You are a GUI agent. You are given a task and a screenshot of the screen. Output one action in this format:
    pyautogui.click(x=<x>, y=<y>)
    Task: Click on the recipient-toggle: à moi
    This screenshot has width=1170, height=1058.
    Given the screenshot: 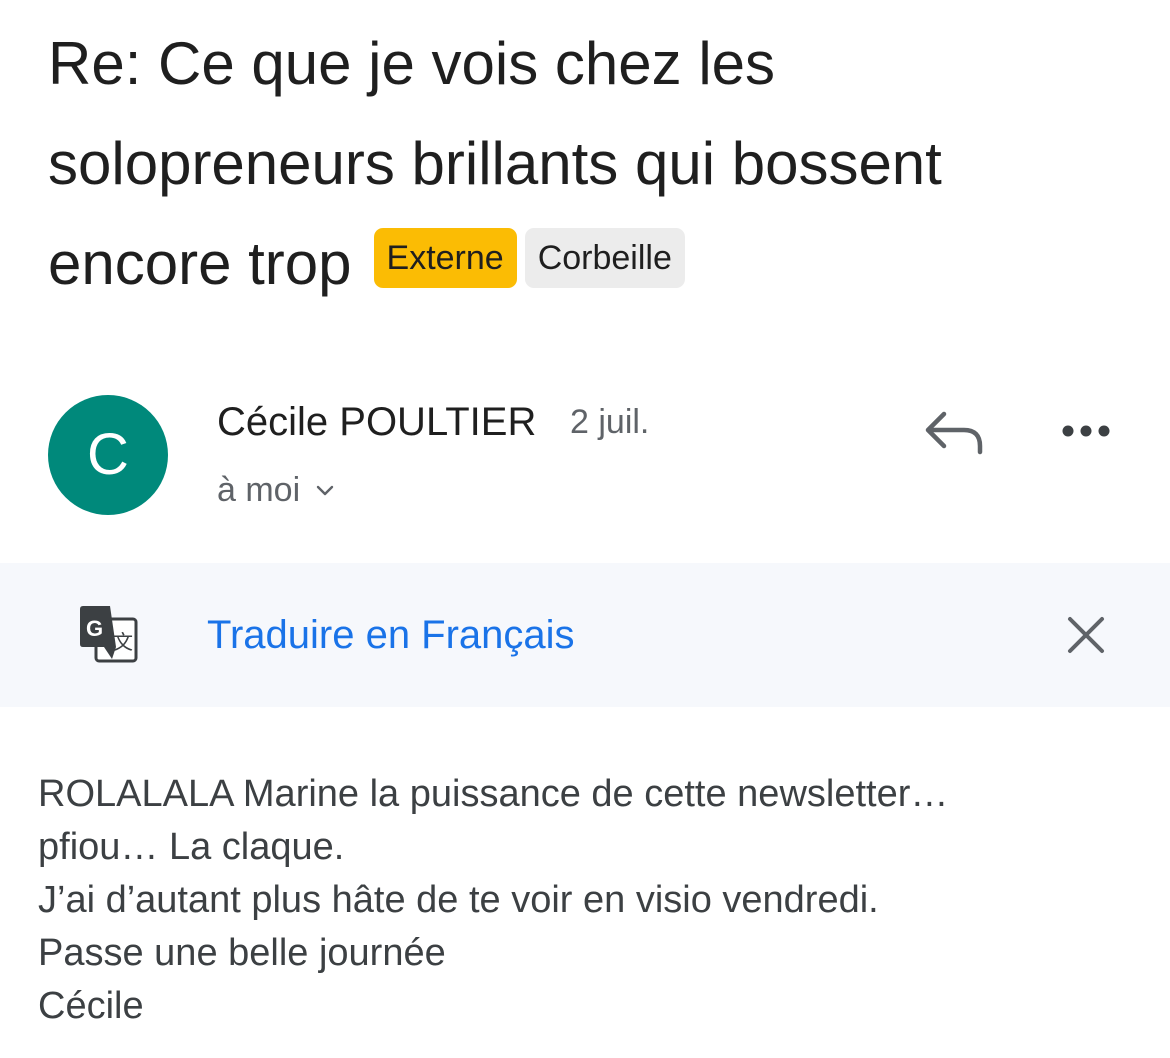 What is the action you would take?
    pyautogui.click(x=276, y=490)
    